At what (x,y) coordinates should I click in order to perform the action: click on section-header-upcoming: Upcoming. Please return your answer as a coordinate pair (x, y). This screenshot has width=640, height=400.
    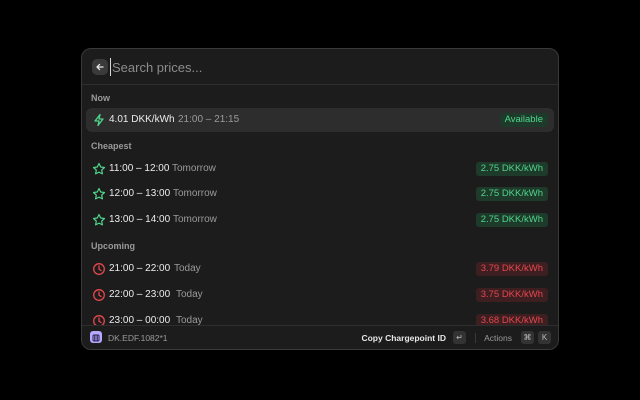
    Looking at the image, I should click on (113, 246).